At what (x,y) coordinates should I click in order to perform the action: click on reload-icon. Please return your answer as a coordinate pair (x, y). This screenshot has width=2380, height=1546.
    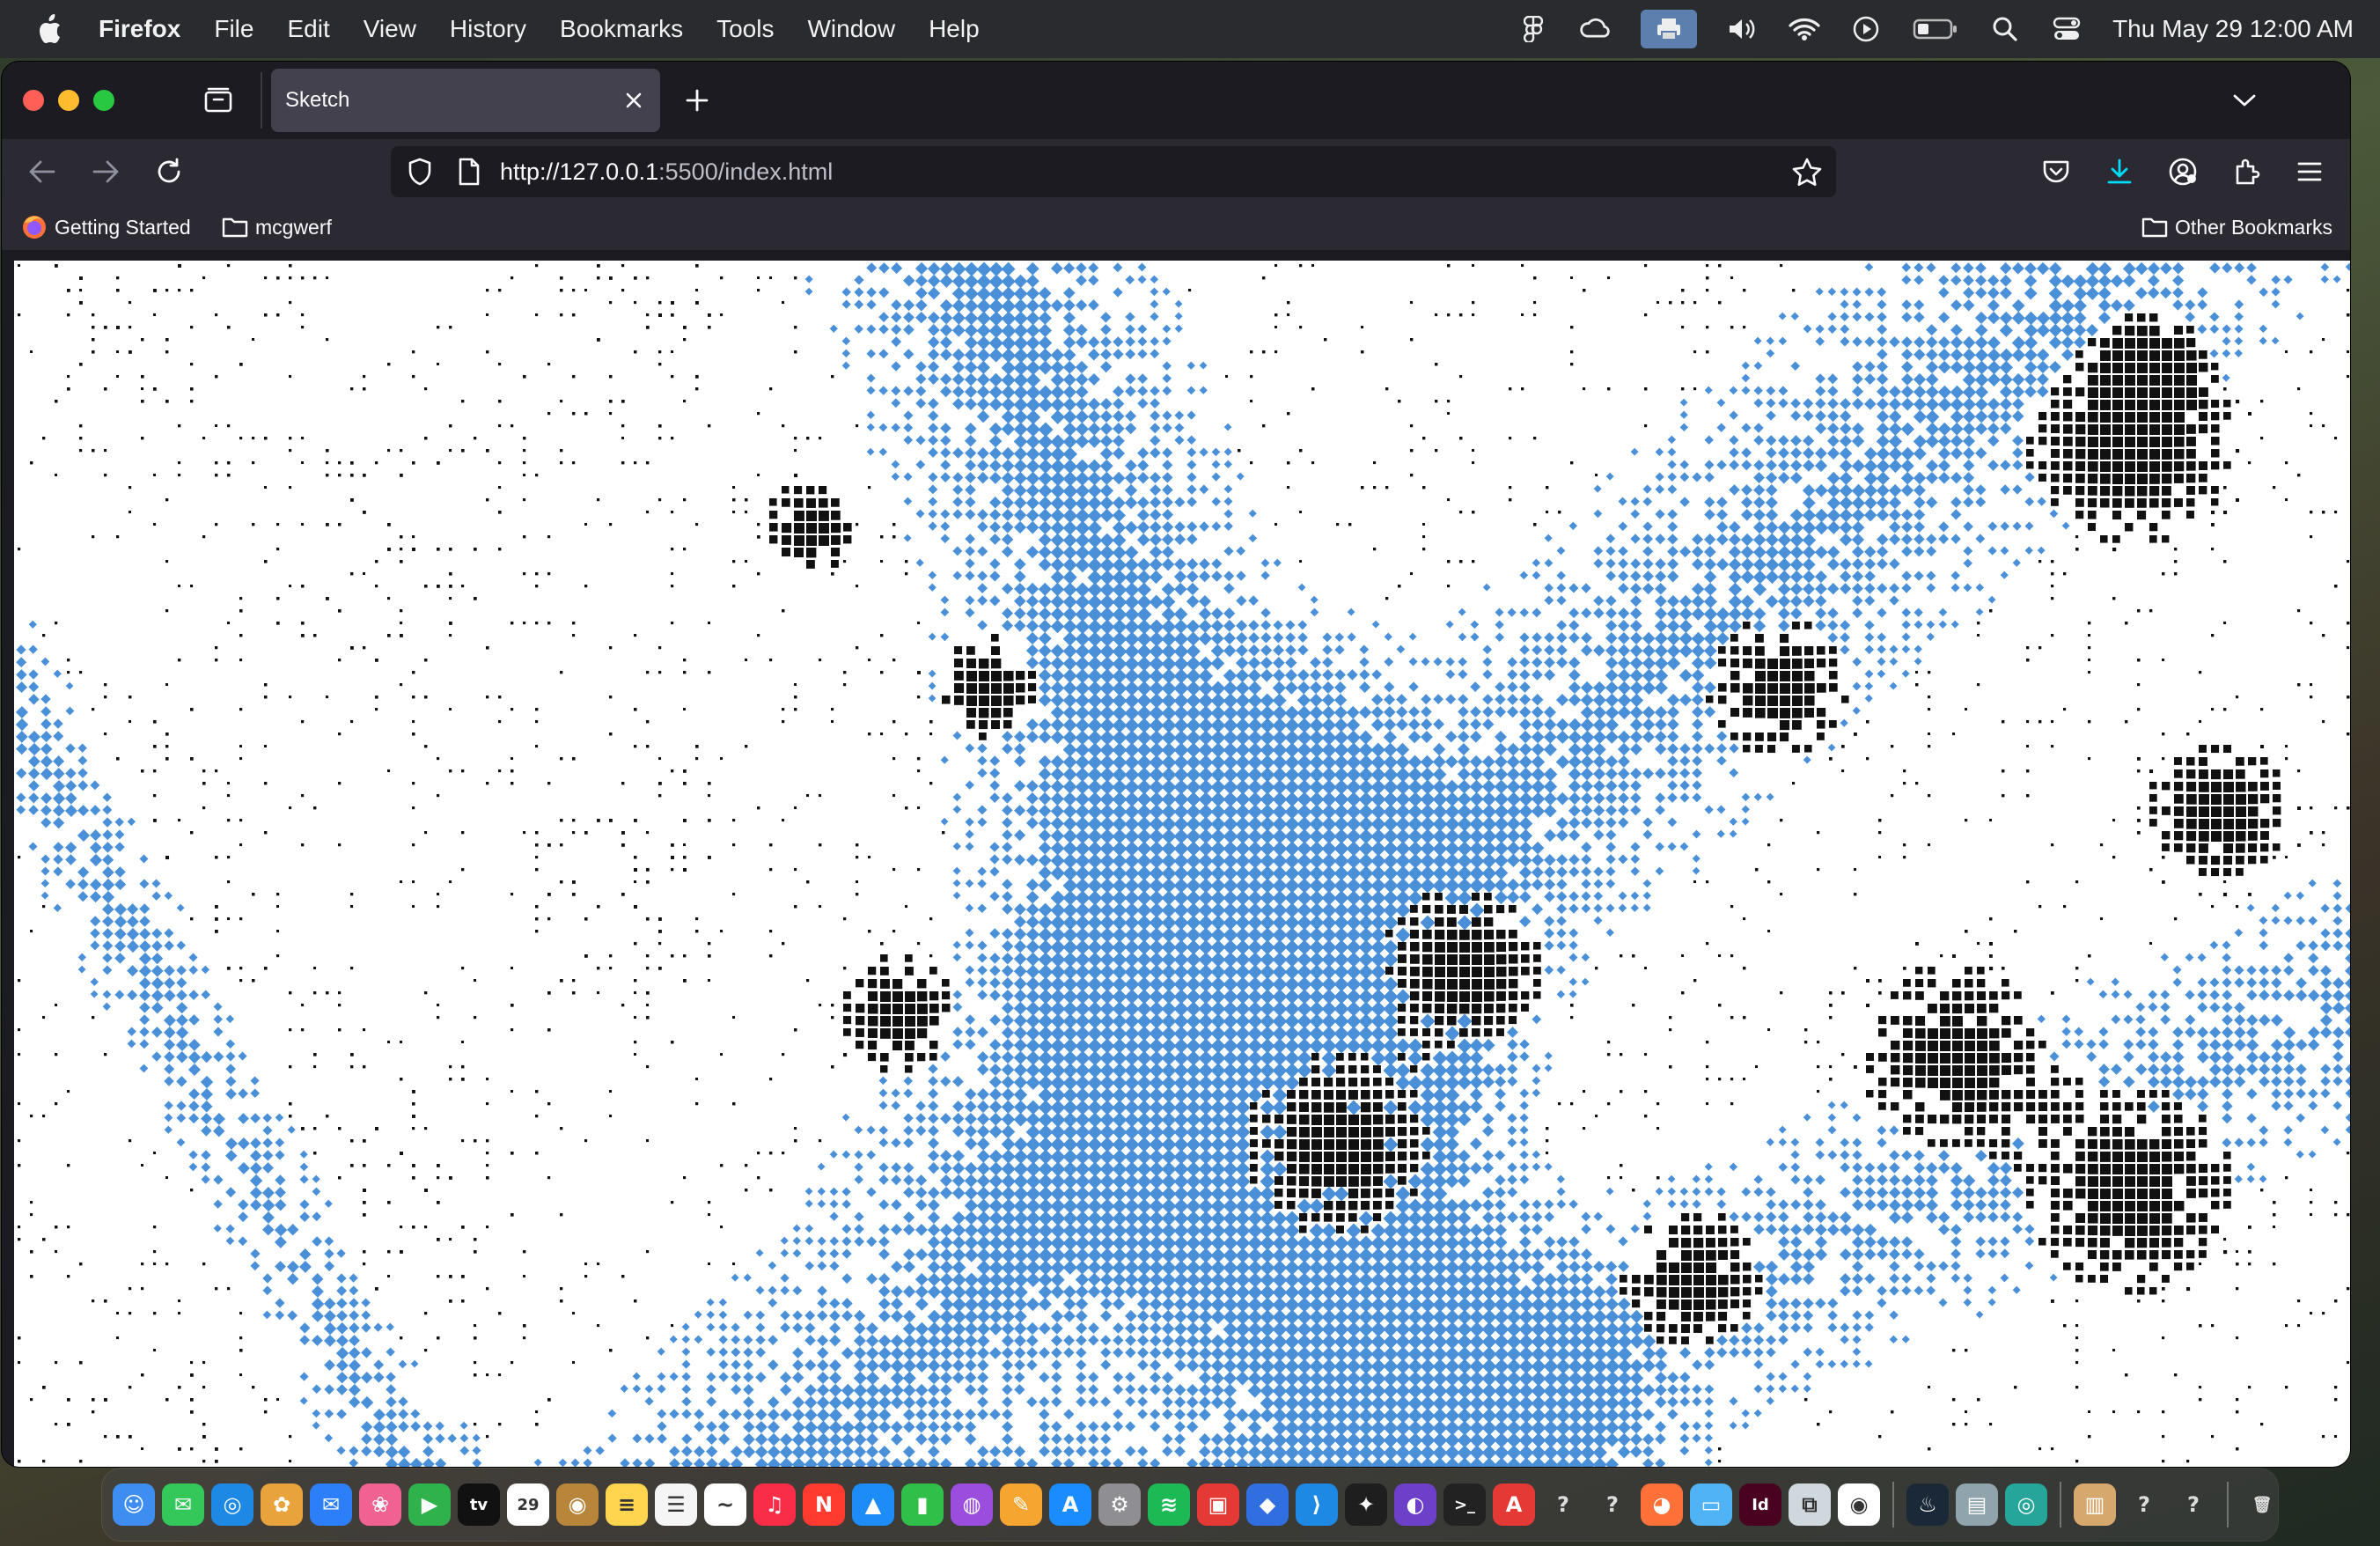
    Looking at the image, I should click on (169, 171).